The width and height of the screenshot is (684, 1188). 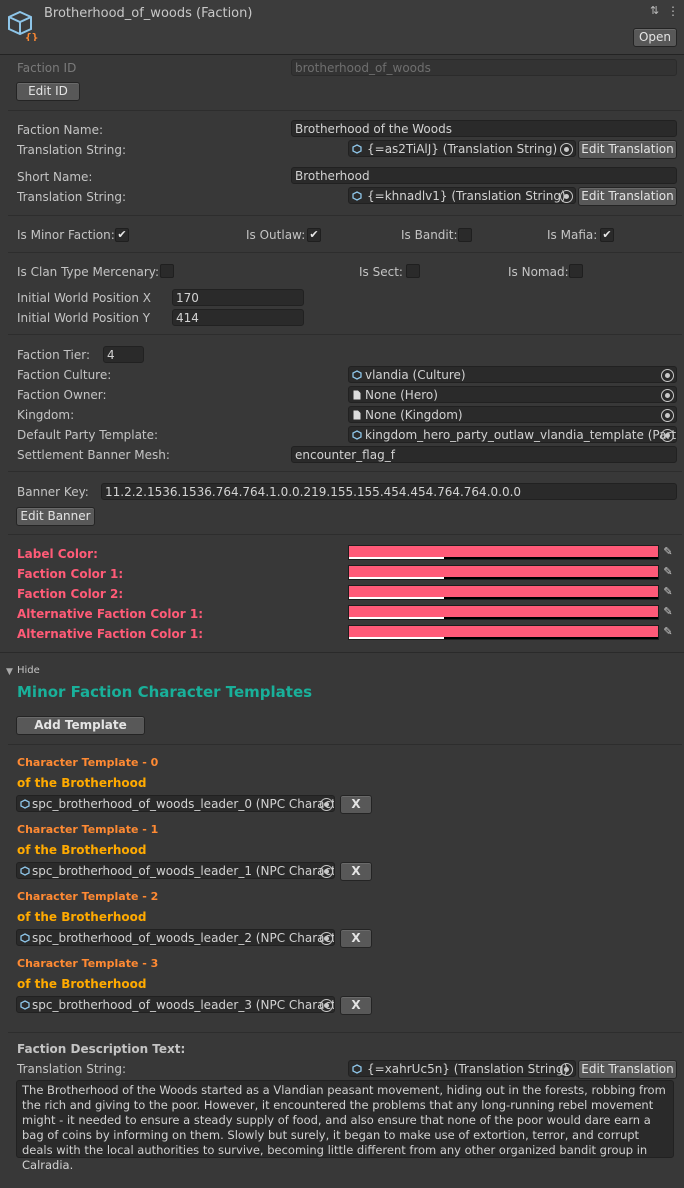 I want to click on translation-value: {=khnadlv1} (Translation String), so click(x=466, y=196).